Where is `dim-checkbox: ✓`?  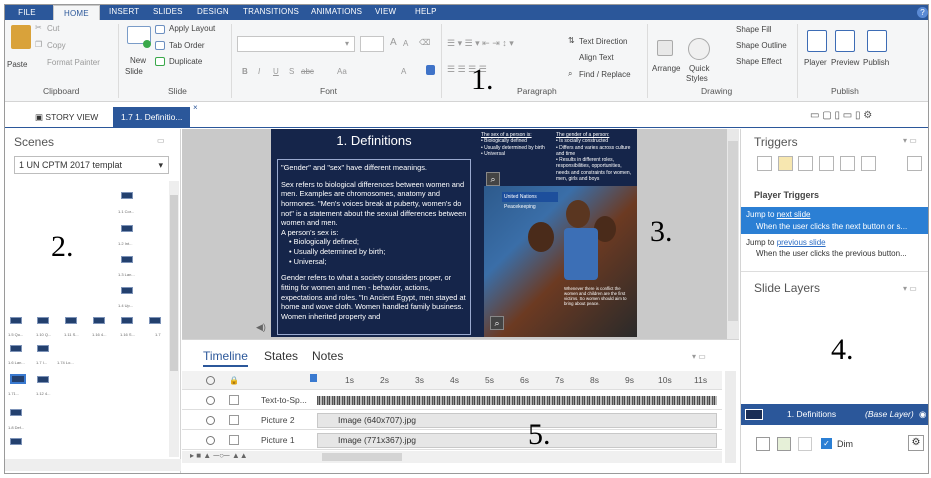 dim-checkbox: ✓ is located at coordinates (826, 443).